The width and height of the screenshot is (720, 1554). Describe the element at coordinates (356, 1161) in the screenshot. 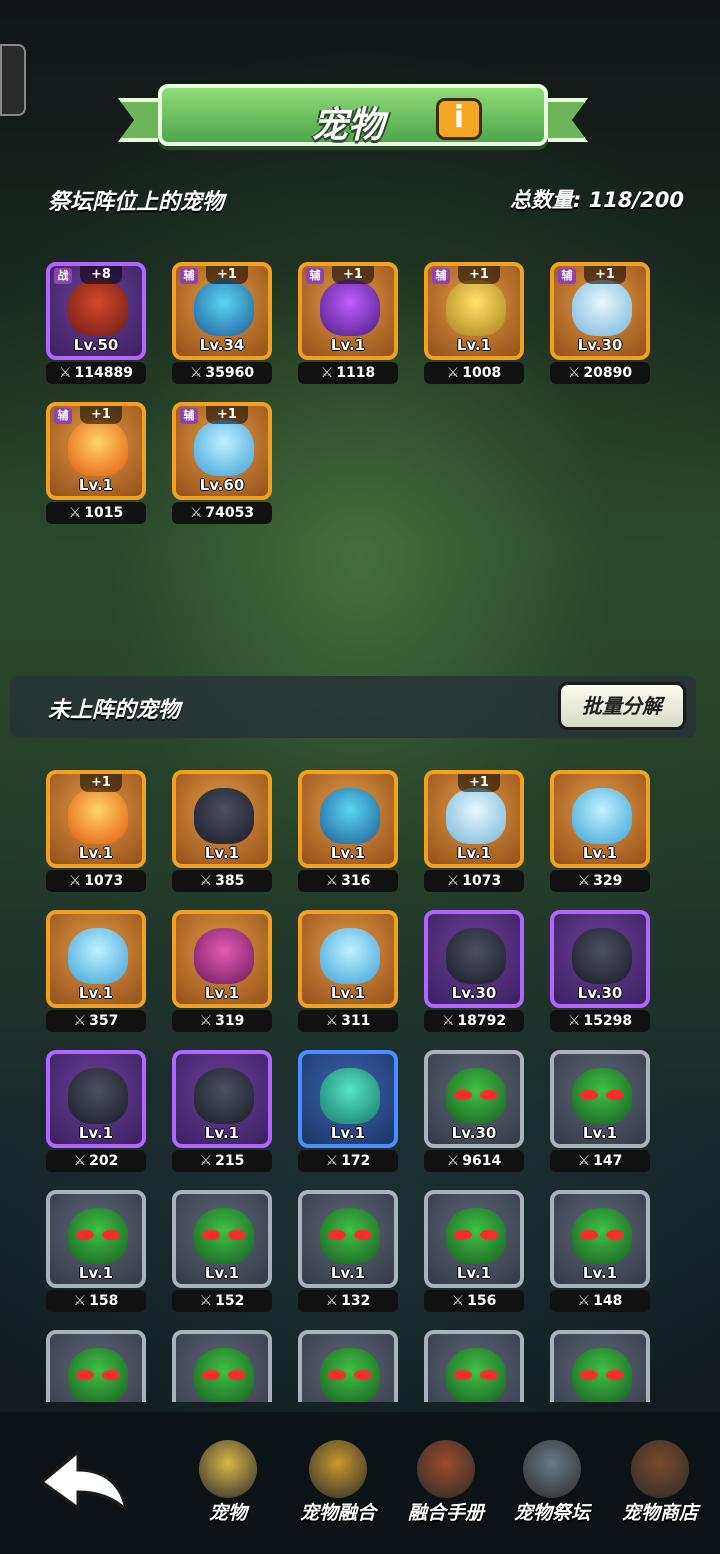

I see `pet-power-value: 172` at that location.